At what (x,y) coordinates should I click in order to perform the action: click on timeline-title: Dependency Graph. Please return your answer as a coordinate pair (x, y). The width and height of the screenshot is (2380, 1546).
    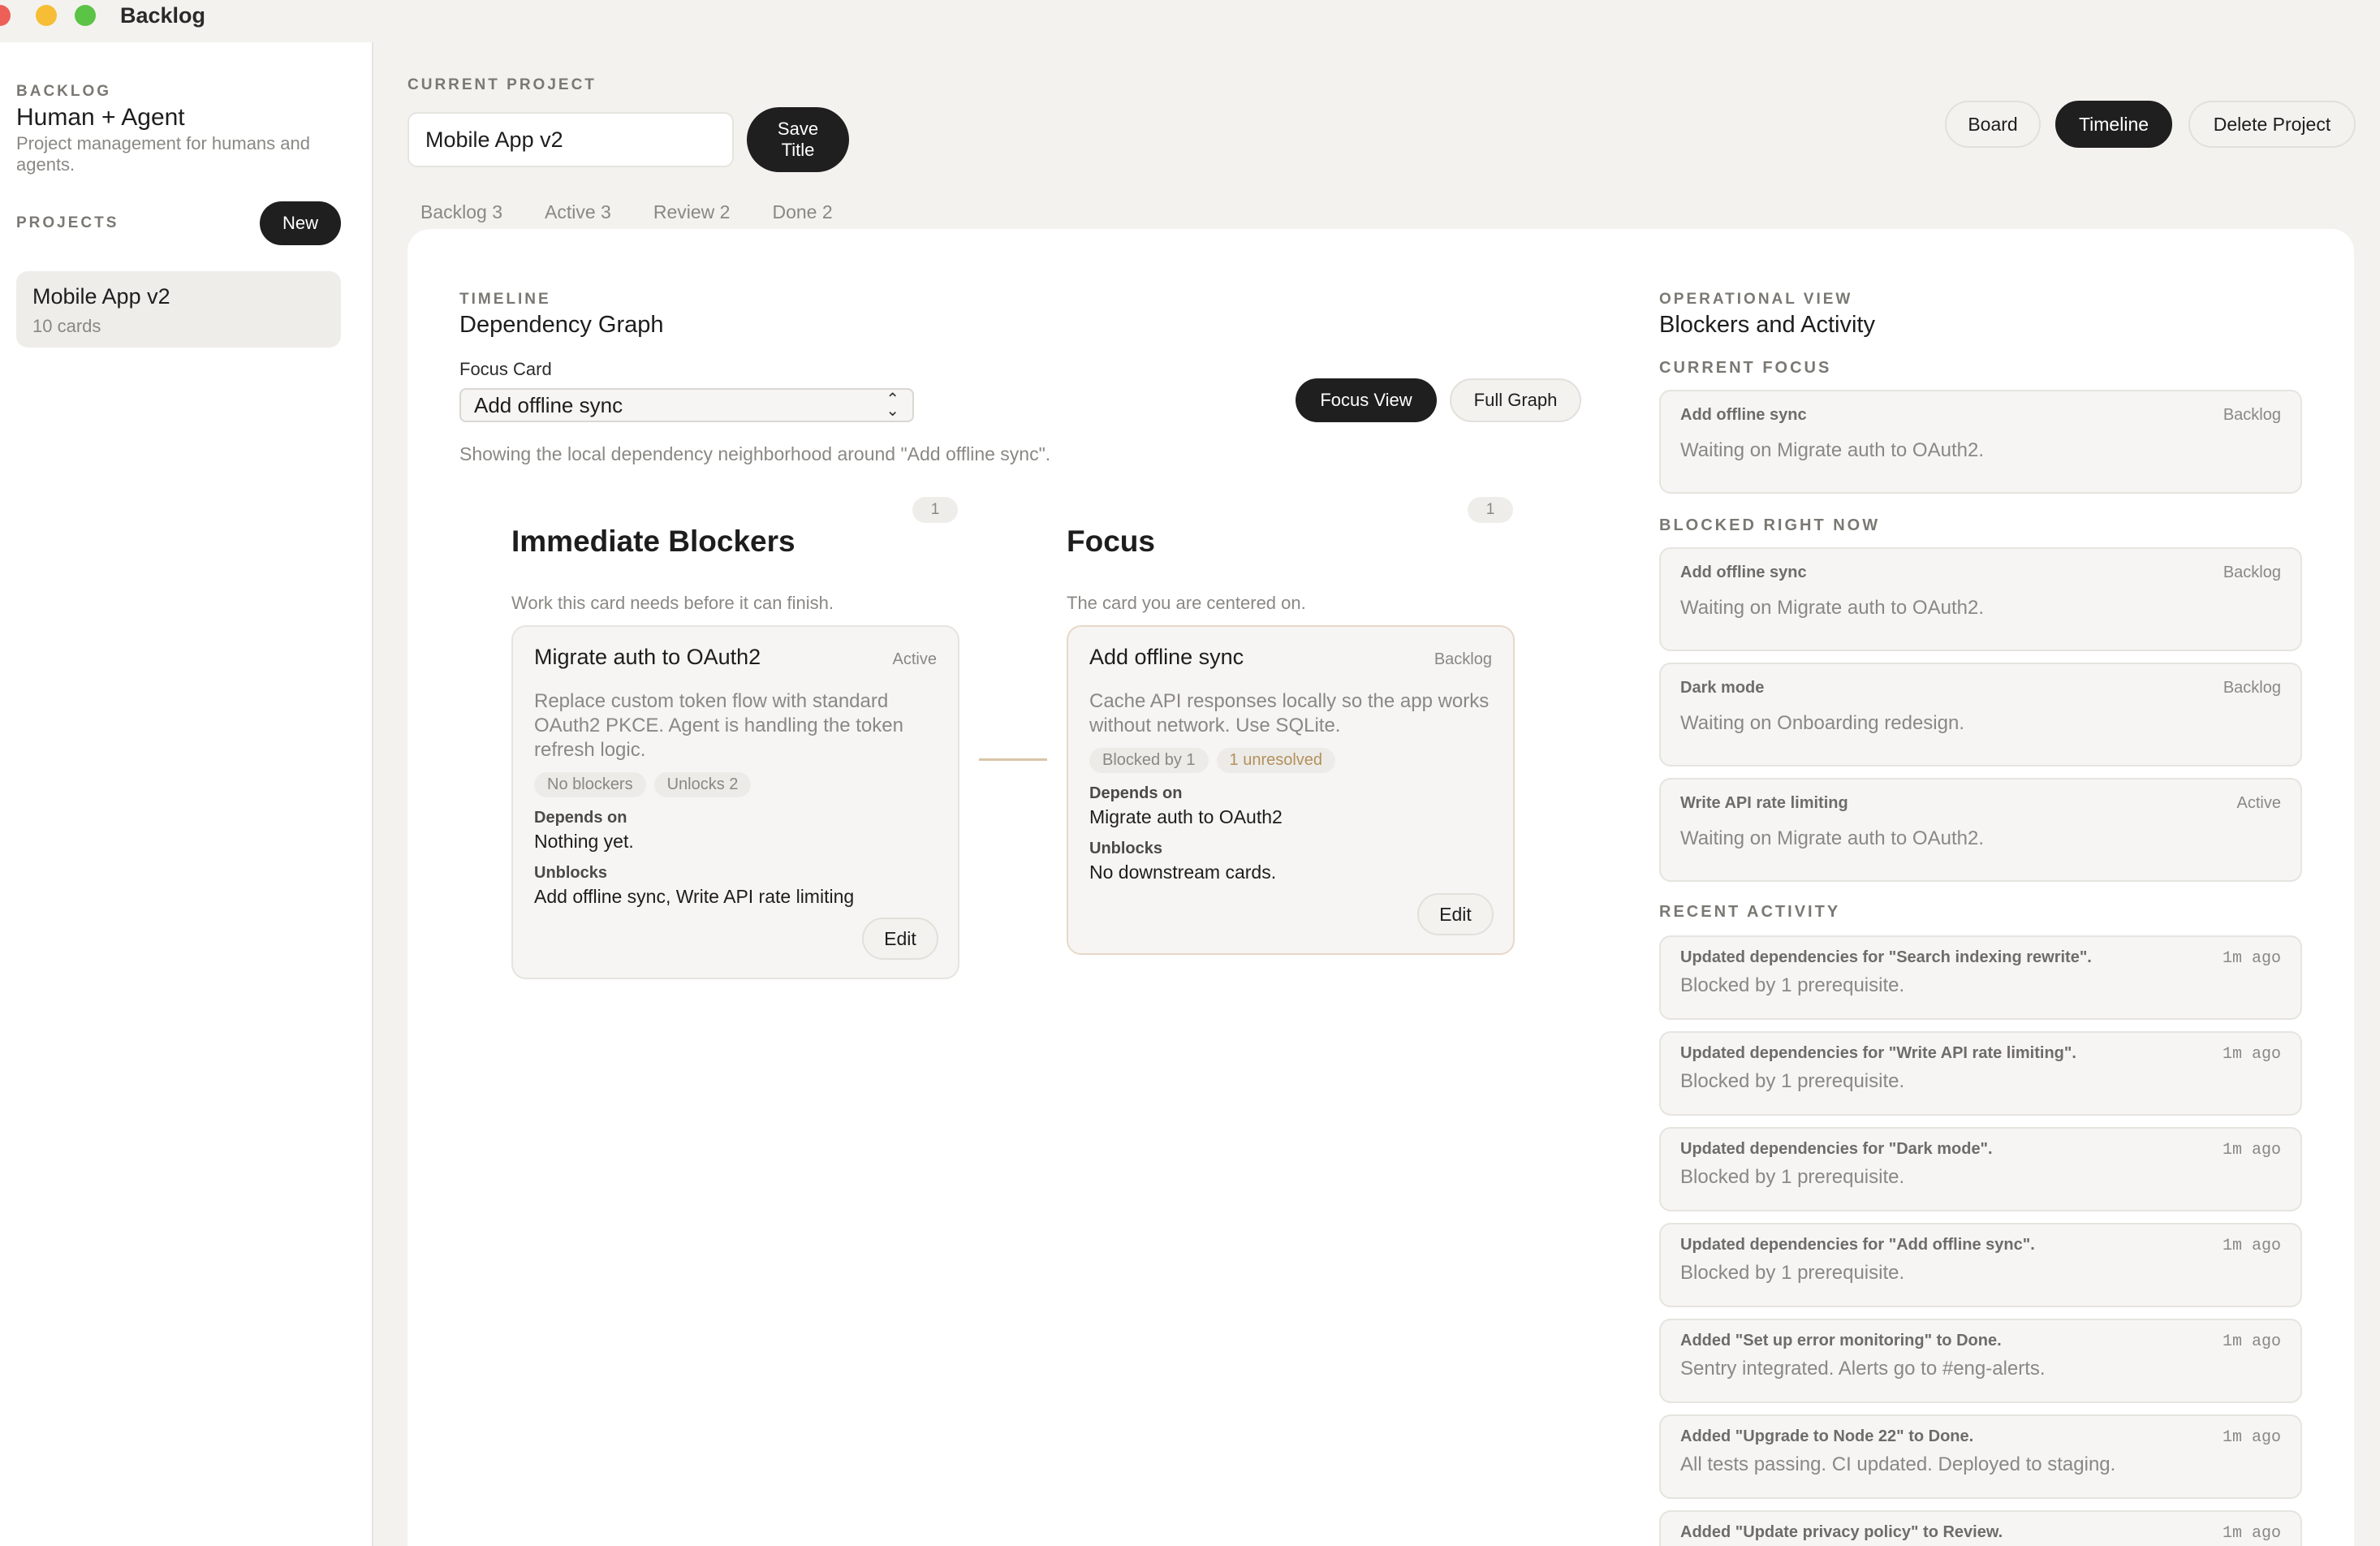
    Looking at the image, I should click on (562, 325).